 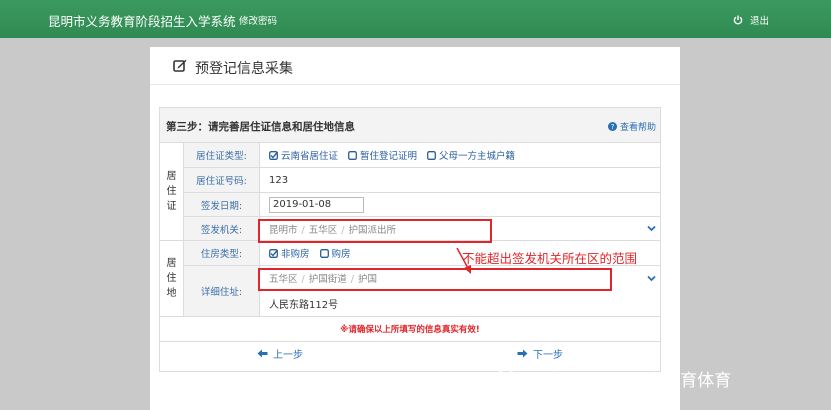 What do you see at coordinates (222, 180) in the screenshot?
I see `permit-number-label: 居住证号码:` at bounding box center [222, 180].